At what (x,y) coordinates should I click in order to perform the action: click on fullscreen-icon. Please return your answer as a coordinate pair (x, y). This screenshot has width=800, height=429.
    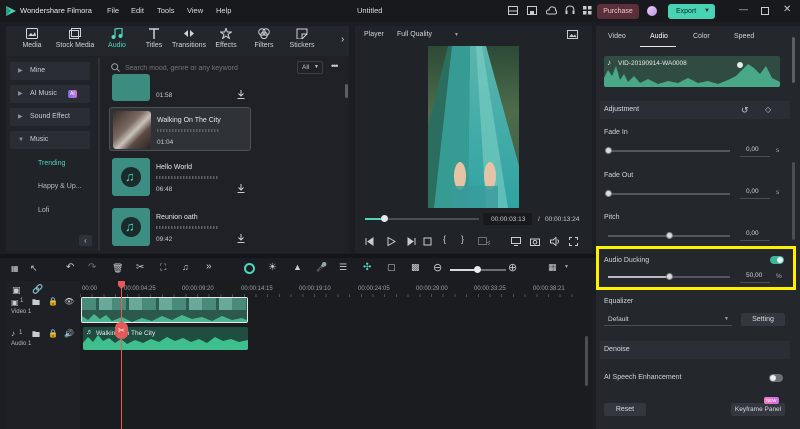
    Looking at the image, I should click on (573, 241).